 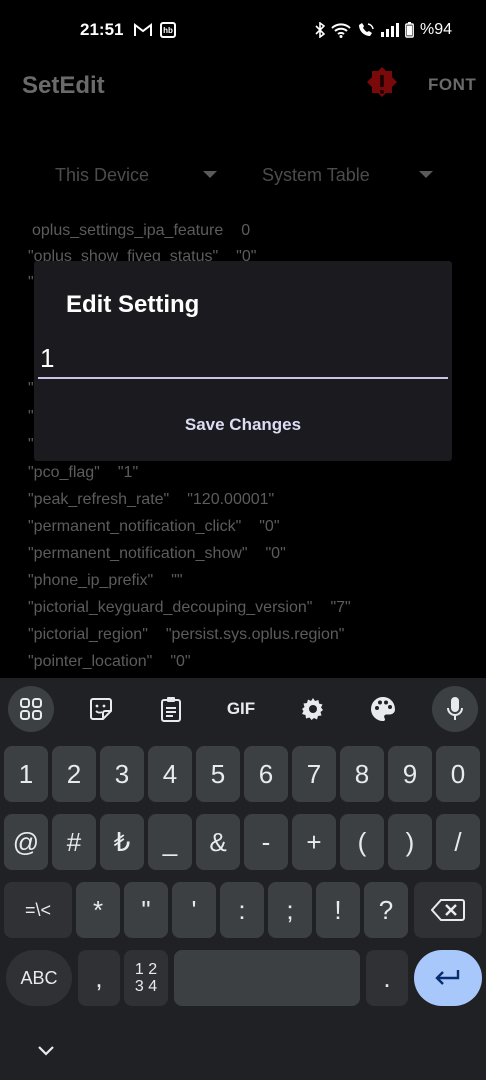 I want to click on setting-value: "7", so click(x=340, y=607).